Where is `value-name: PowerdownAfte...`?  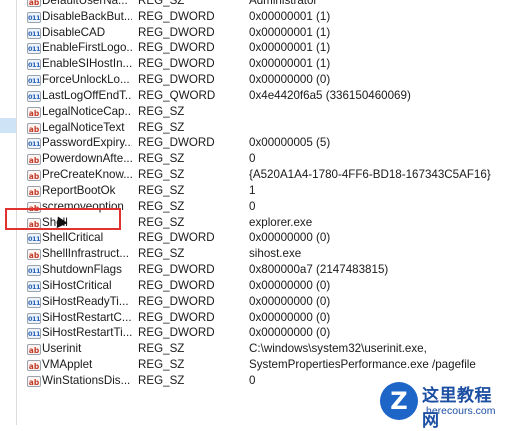 value-name: PowerdownAfte... is located at coordinates (87, 159).